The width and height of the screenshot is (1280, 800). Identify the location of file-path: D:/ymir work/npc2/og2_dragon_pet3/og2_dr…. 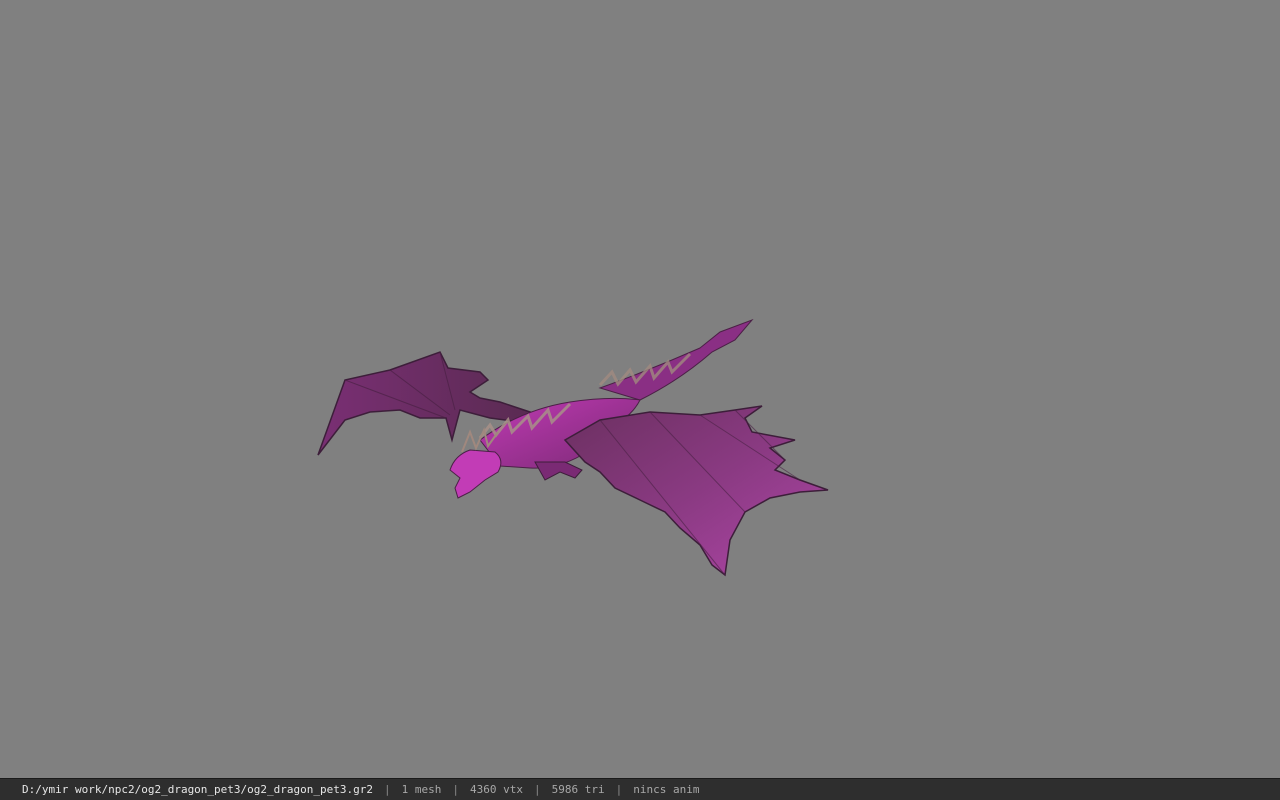
(197, 789).